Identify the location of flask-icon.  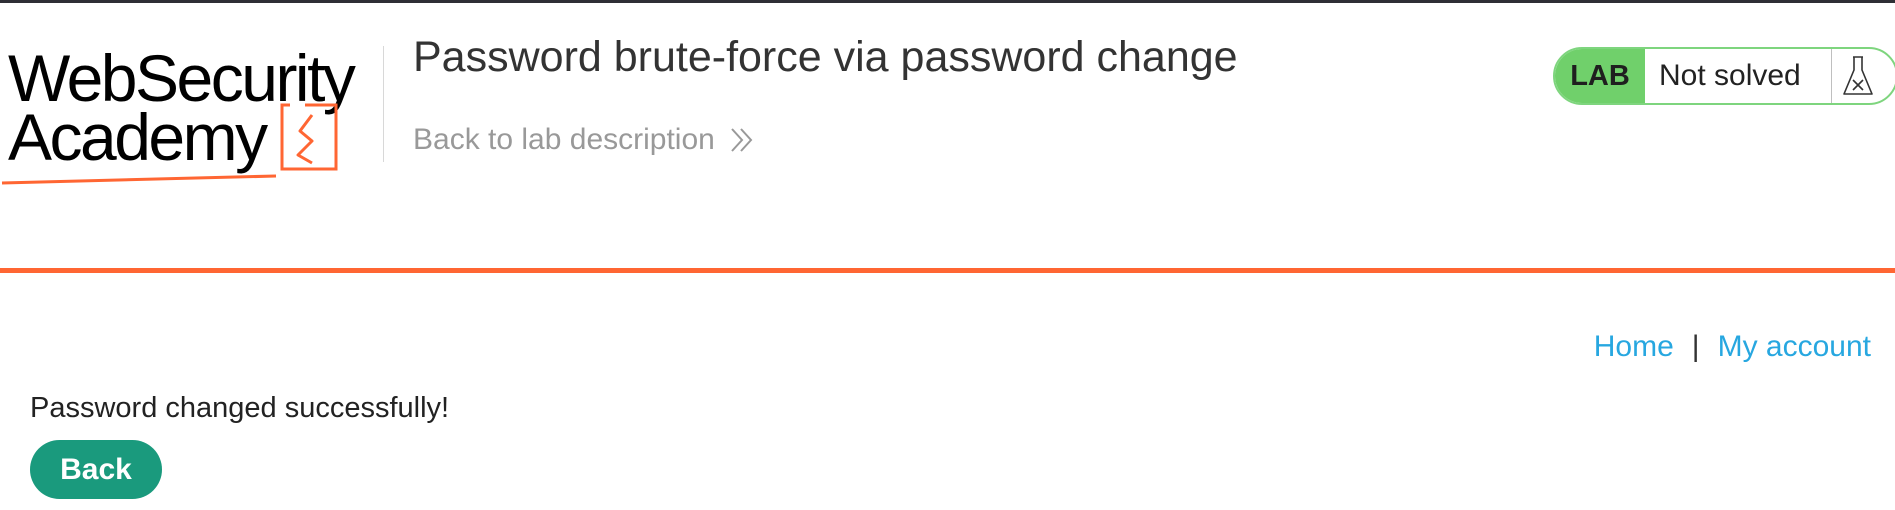
(1858, 75).